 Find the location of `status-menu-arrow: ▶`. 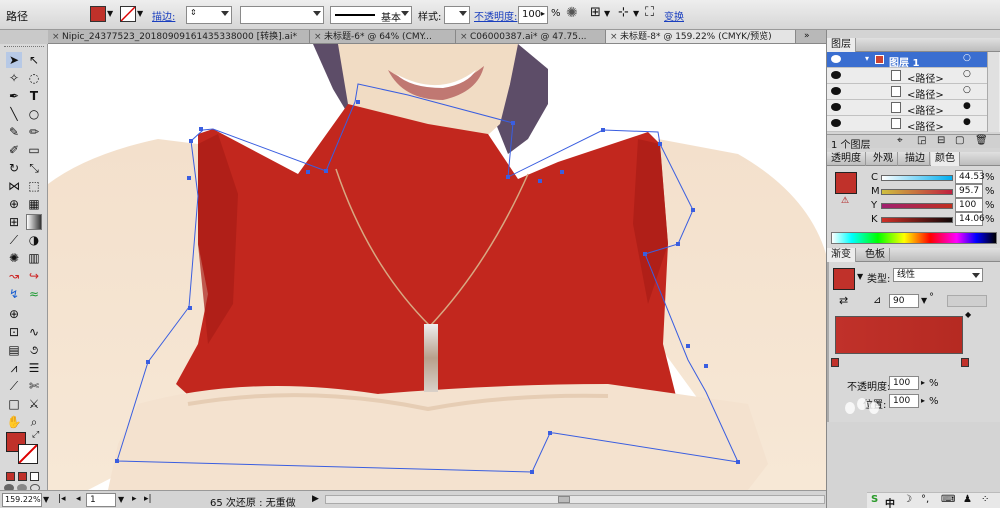

status-menu-arrow: ▶ is located at coordinates (315, 499).